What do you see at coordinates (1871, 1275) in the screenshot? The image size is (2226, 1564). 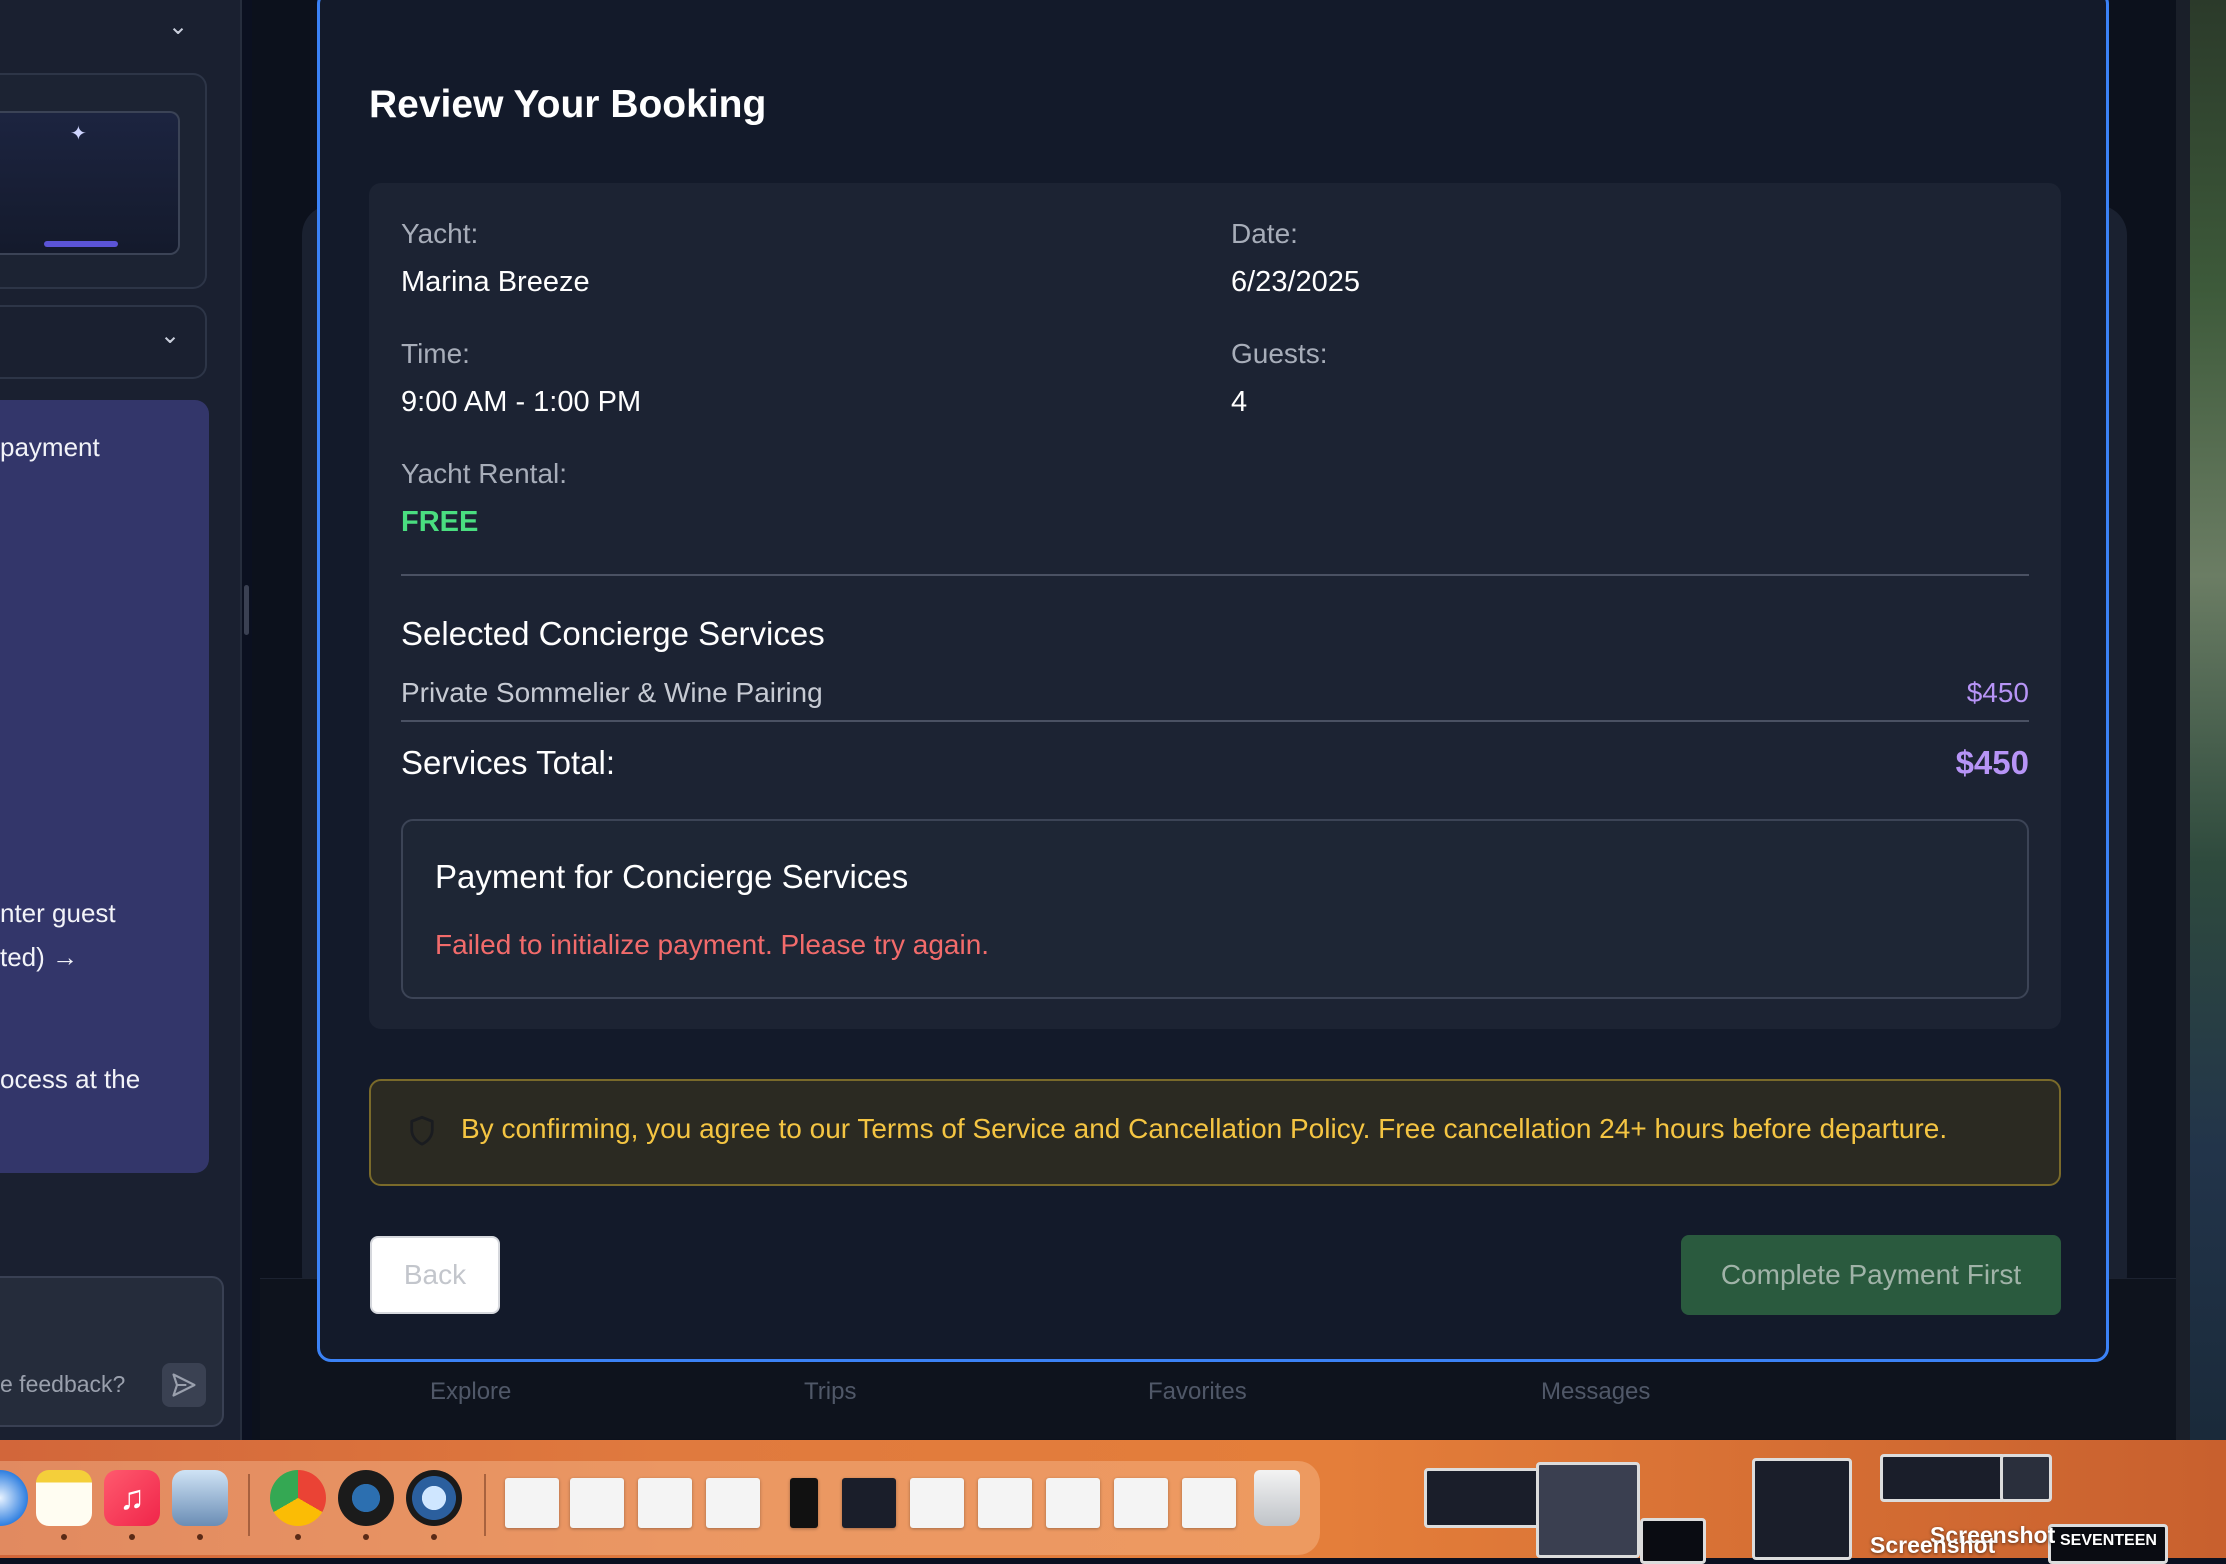 I see `complete-payment-button: Complete Payment First` at bounding box center [1871, 1275].